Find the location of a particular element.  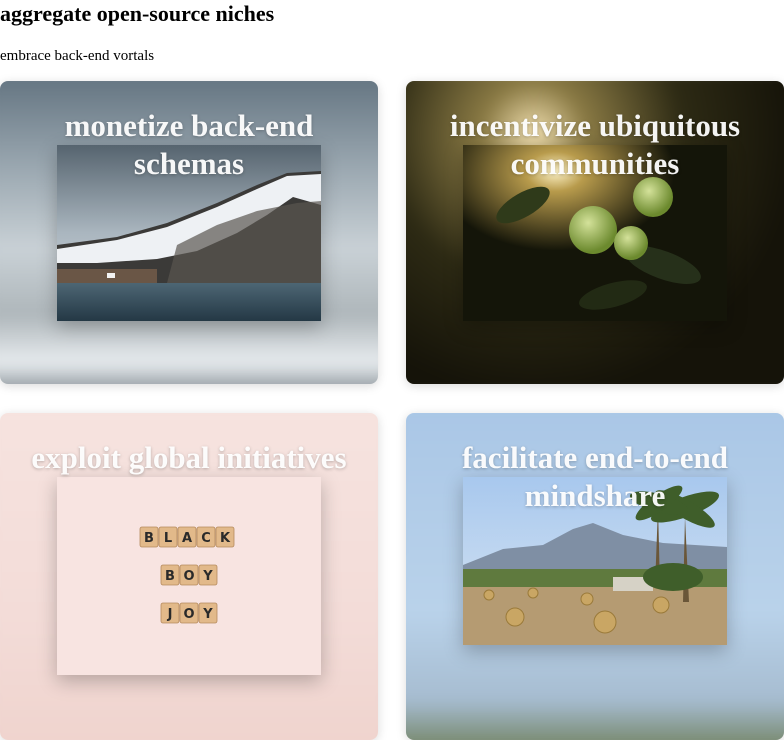

scrabble-tiles-photo: BLACKBOYJOY is located at coordinates (189, 576).